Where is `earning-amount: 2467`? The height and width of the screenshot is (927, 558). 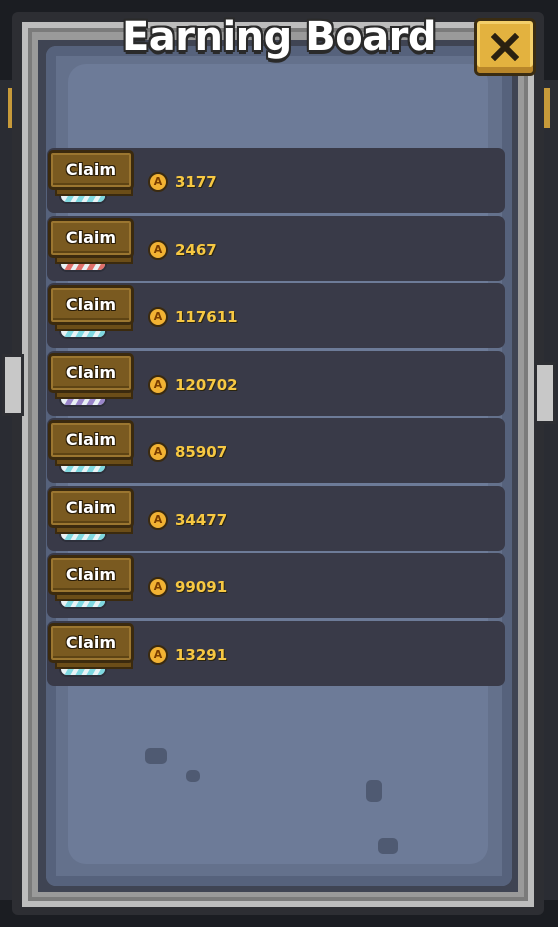
earning-amount: 2467 is located at coordinates (196, 249).